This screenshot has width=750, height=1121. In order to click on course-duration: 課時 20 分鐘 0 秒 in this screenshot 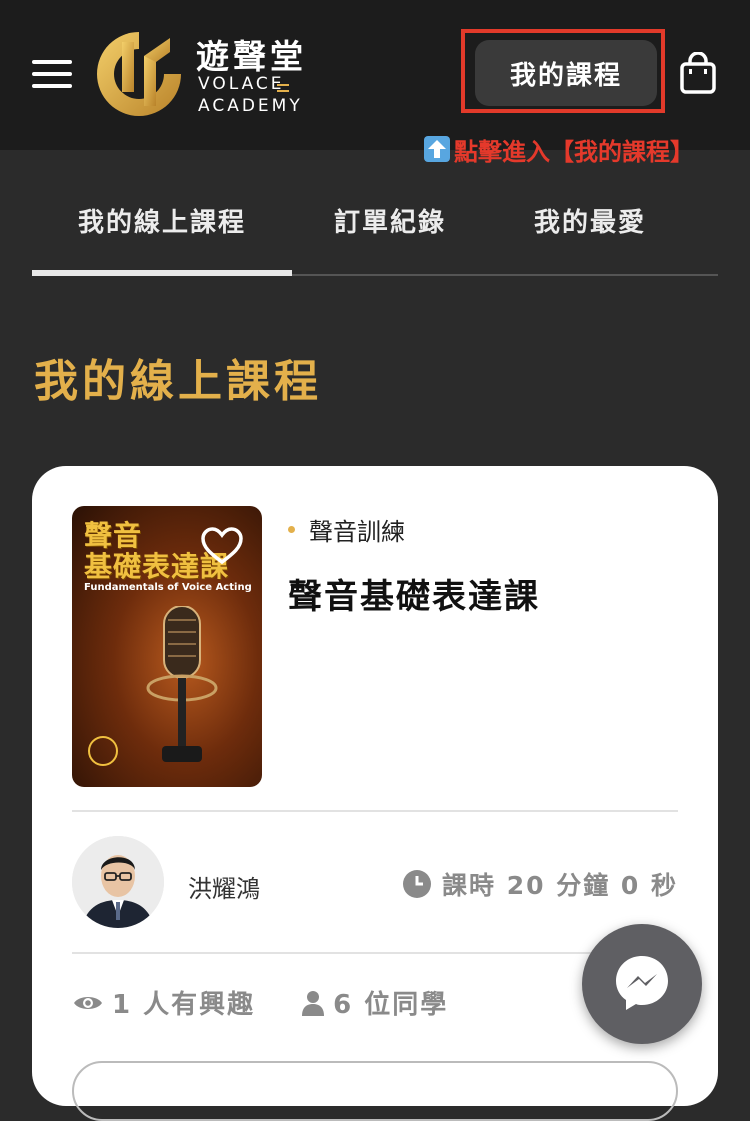, I will do `click(540, 884)`.